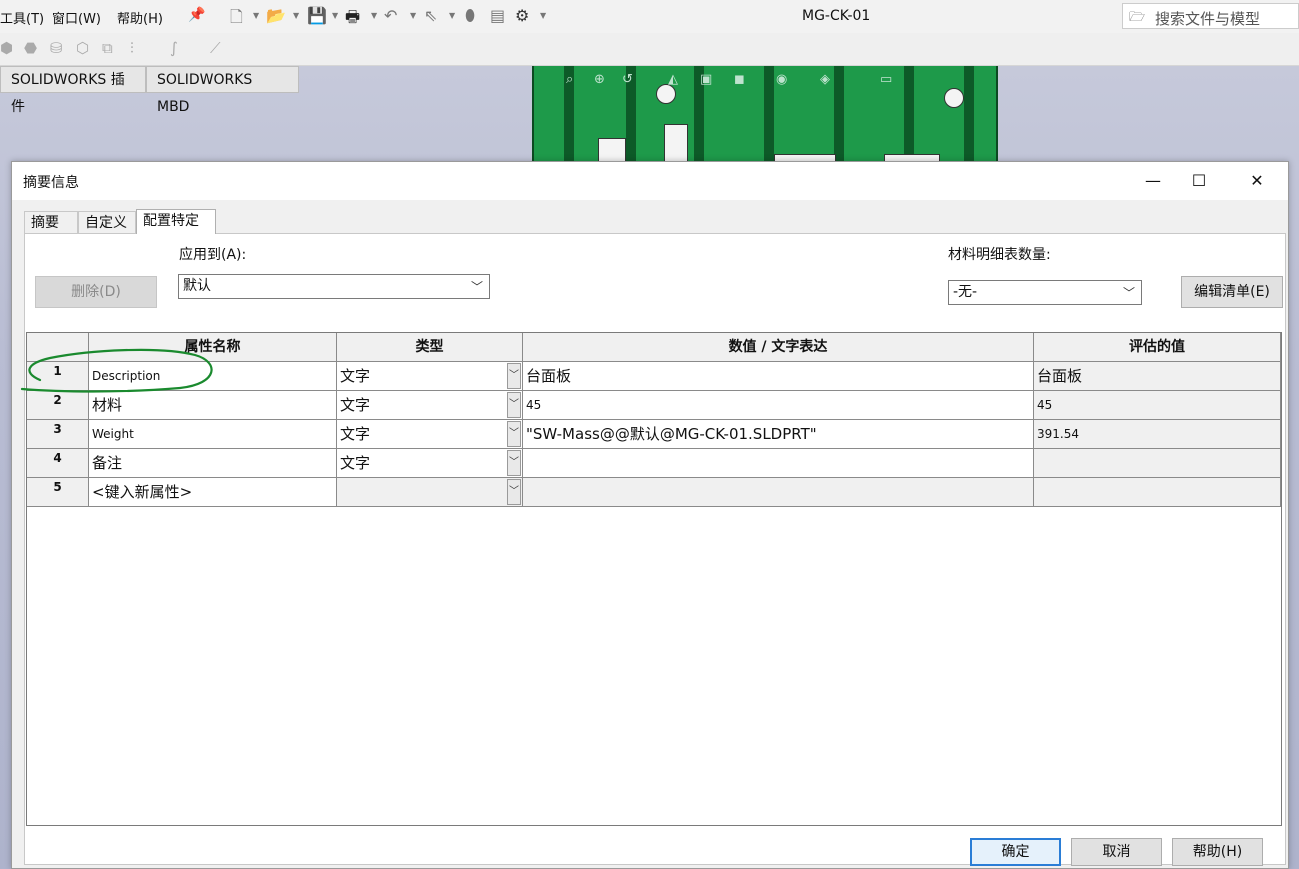 The image size is (1299, 869). I want to click on property-name-text: Description, so click(126, 376).